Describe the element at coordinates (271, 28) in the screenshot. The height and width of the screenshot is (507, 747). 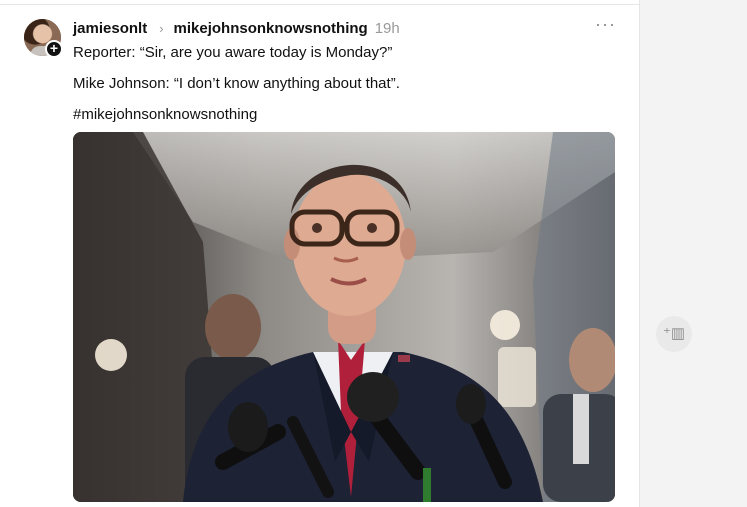
I see `topic-link: mikejohnsonknowsnothing` at that location.